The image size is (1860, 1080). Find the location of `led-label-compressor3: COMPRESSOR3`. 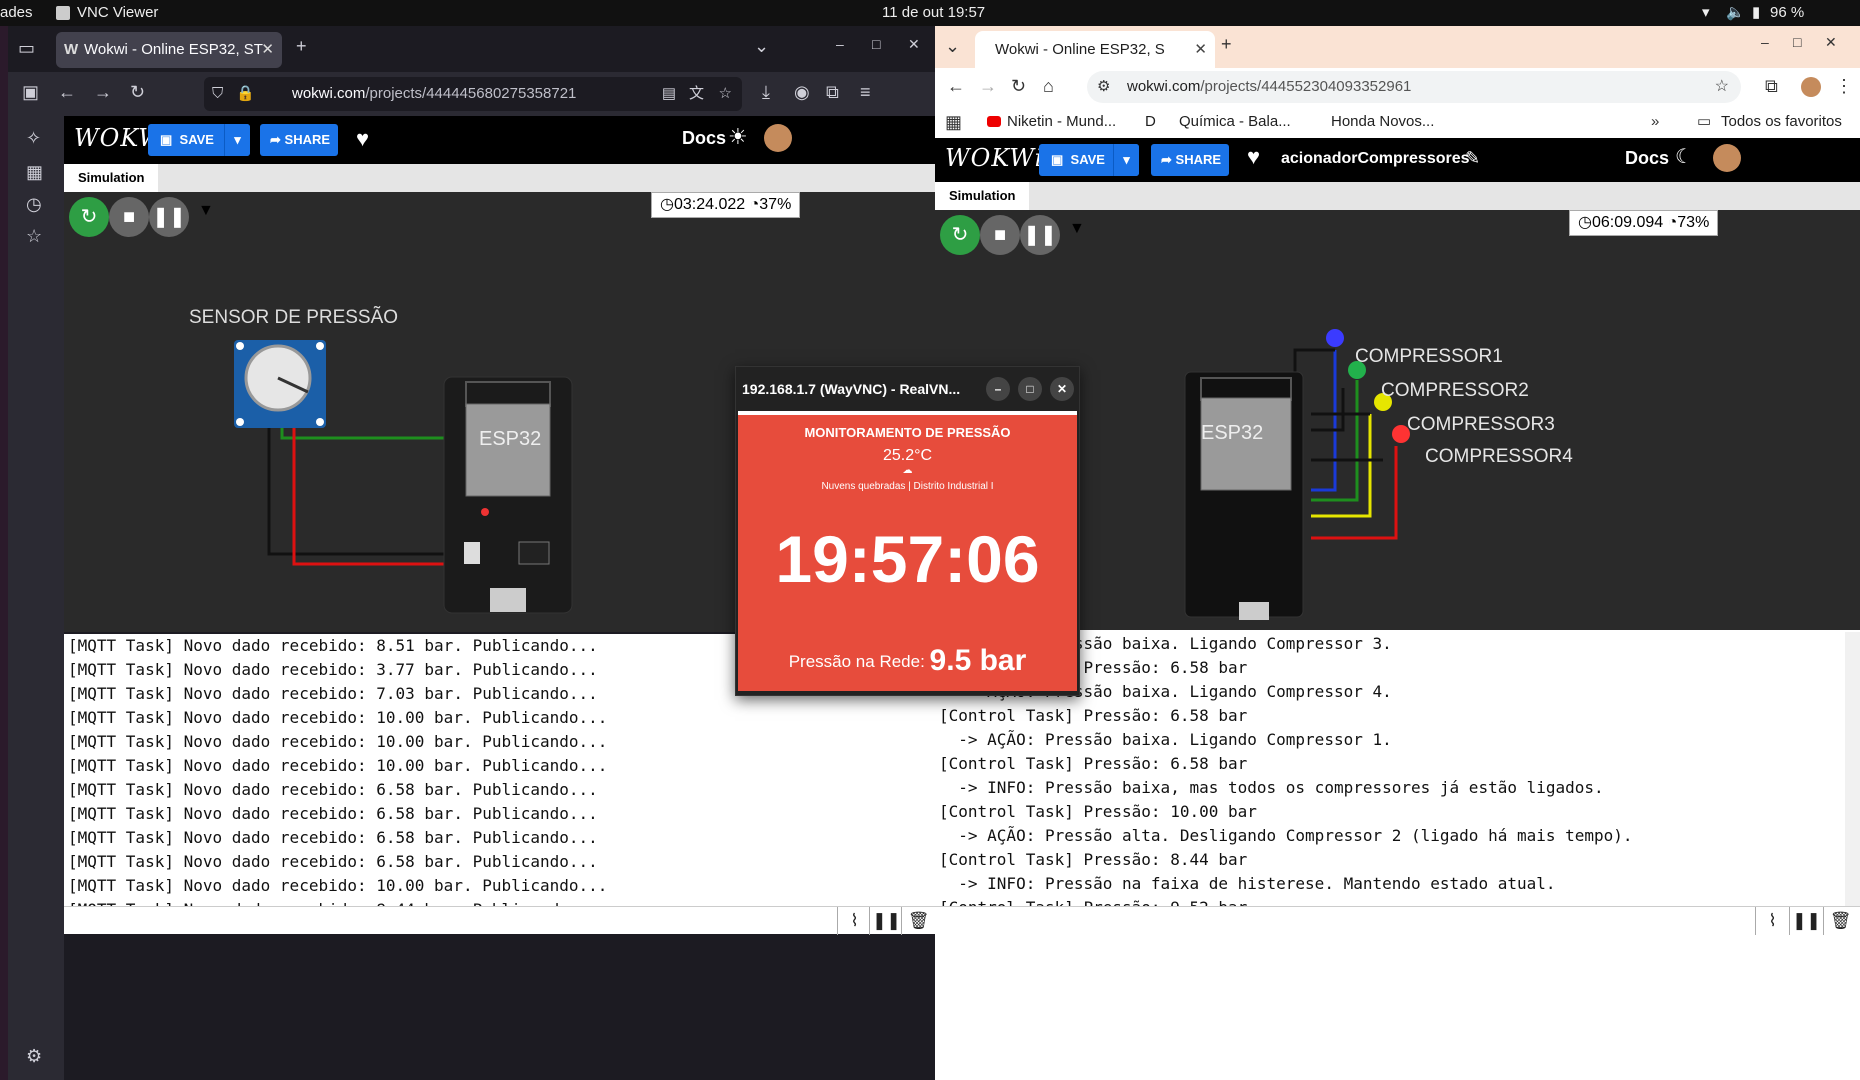

led-label-compressor3: COMPRESSOR3 is located at coordinates (1481, 424).